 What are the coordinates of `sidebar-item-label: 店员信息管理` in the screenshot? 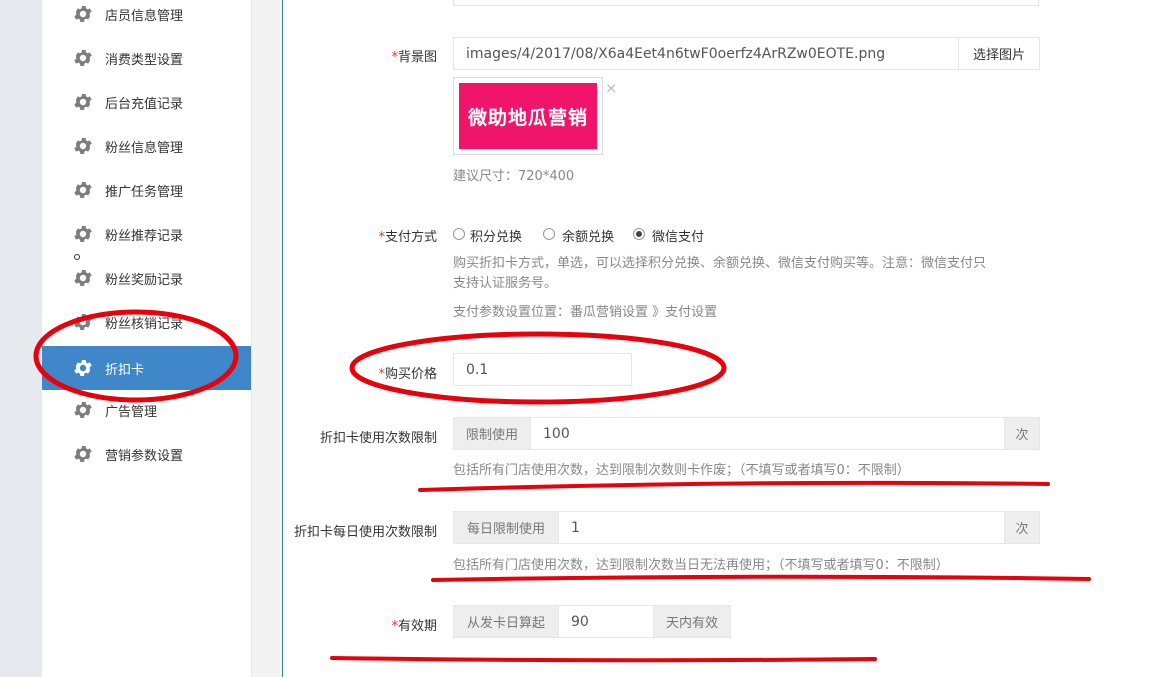 It's located at (144, 16).